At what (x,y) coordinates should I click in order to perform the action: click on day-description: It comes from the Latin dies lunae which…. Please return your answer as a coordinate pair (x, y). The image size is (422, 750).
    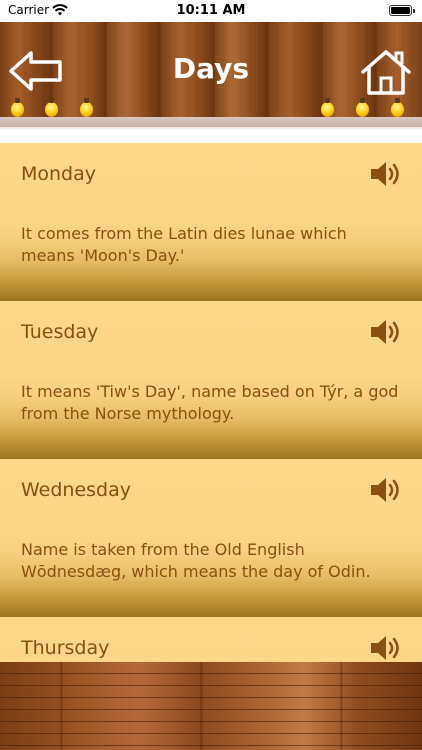
    Looking at the image, I should click on (184, 244).